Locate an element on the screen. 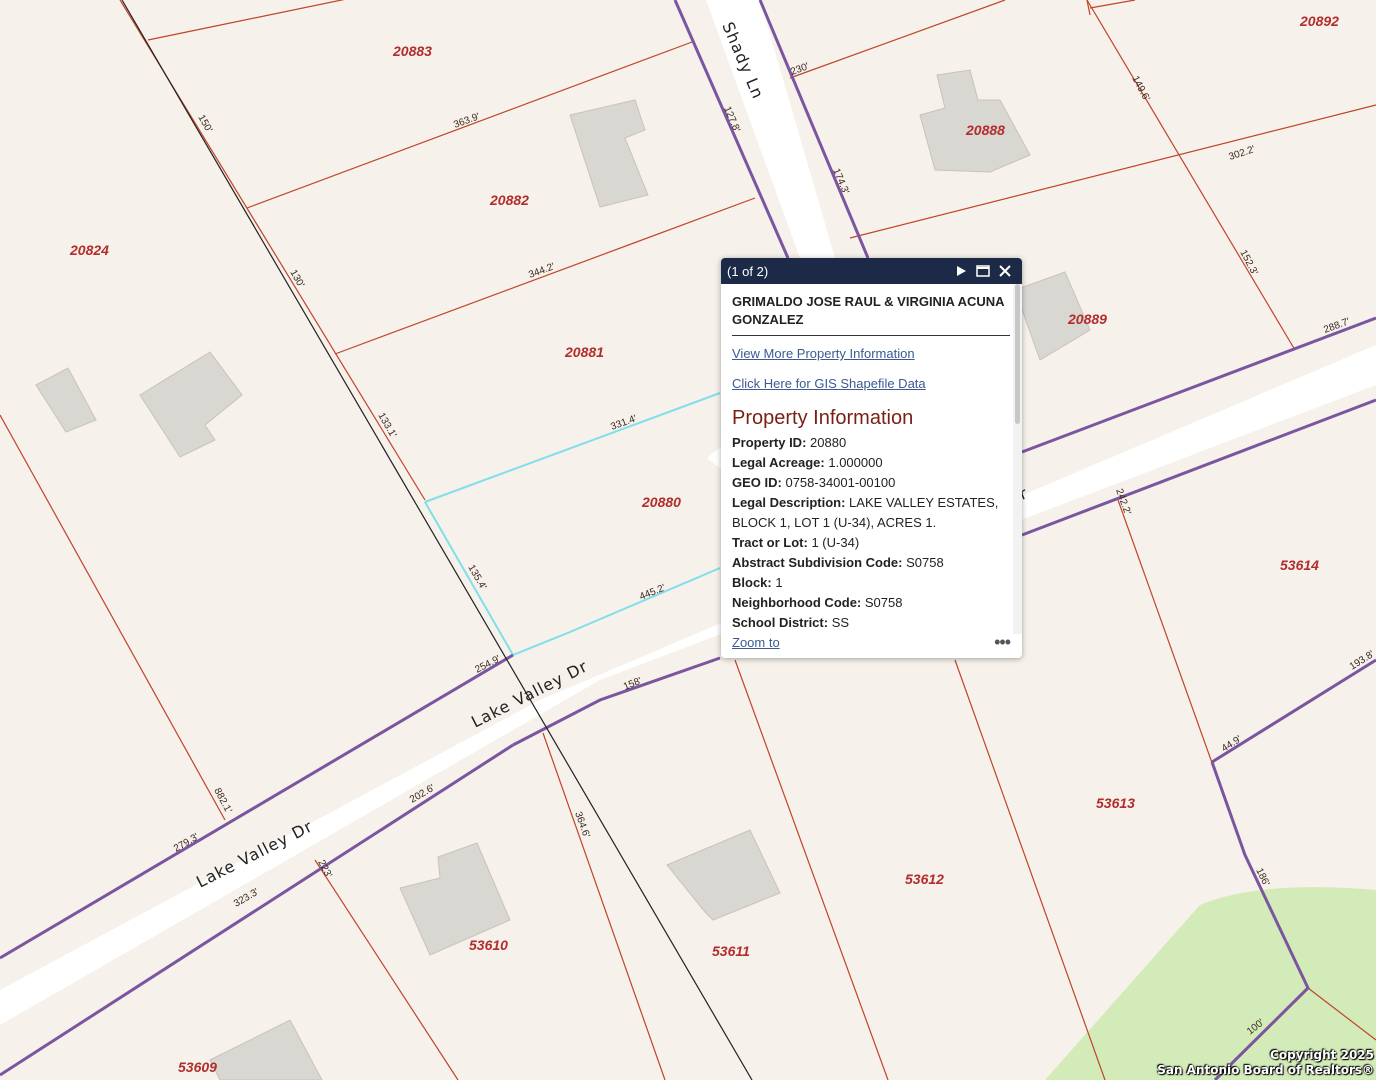 The width and height of the screenshot is (1376, 1080). field-label: Property ID: is located at coordinates (769, 442).